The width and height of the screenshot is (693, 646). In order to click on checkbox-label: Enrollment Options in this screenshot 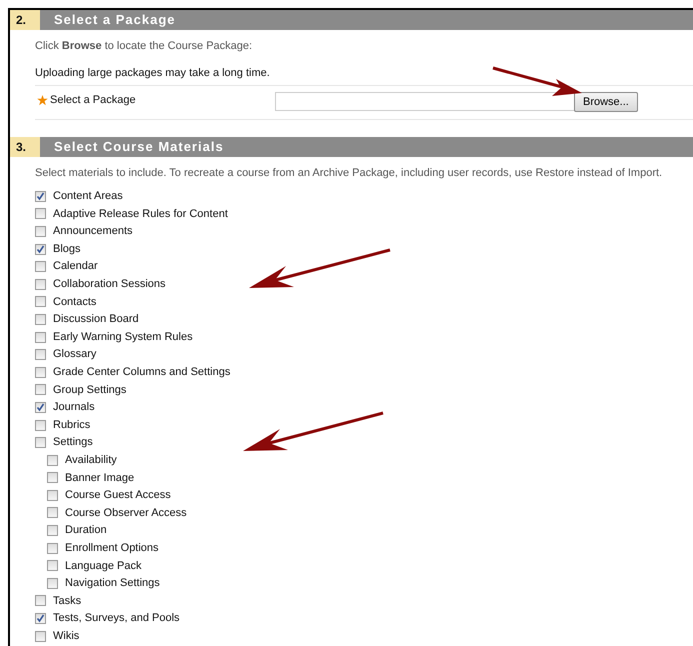, I will do `click(112, 548)`.